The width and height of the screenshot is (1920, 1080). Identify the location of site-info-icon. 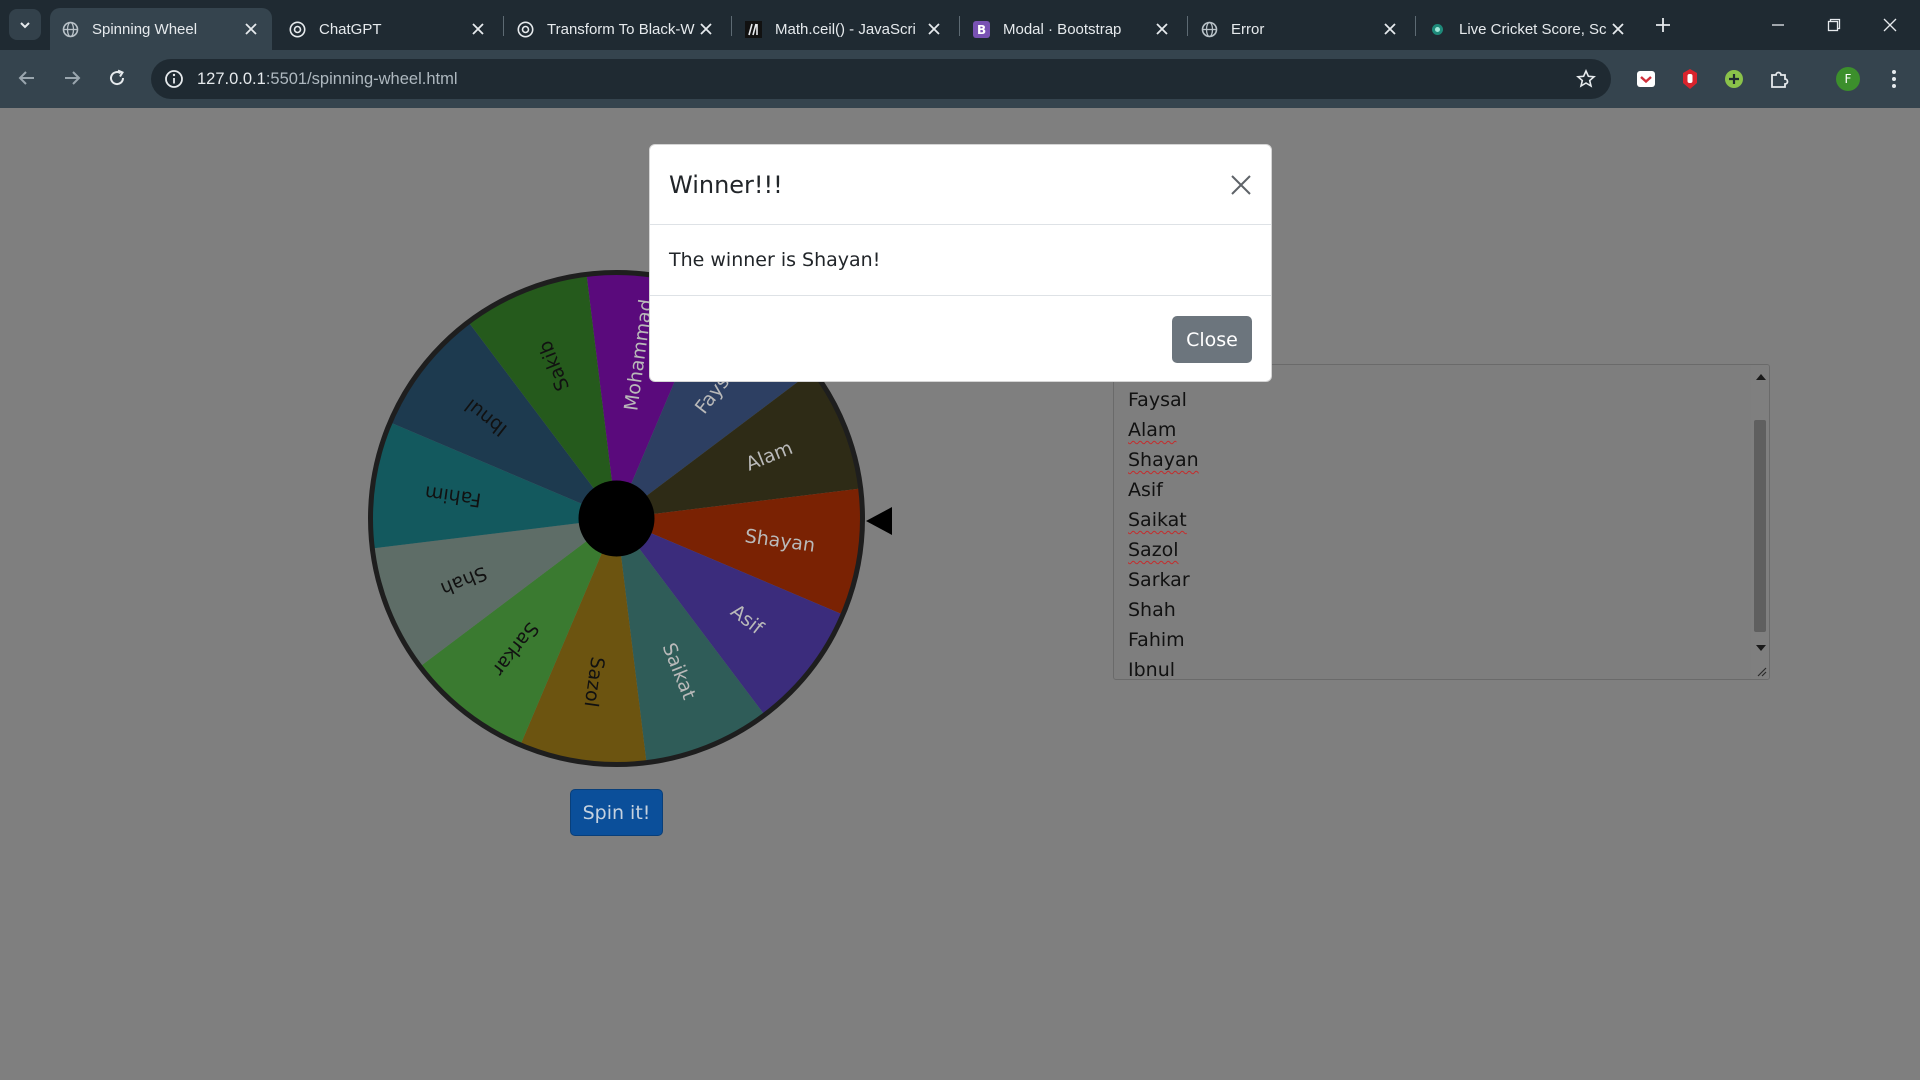
(174, 79).